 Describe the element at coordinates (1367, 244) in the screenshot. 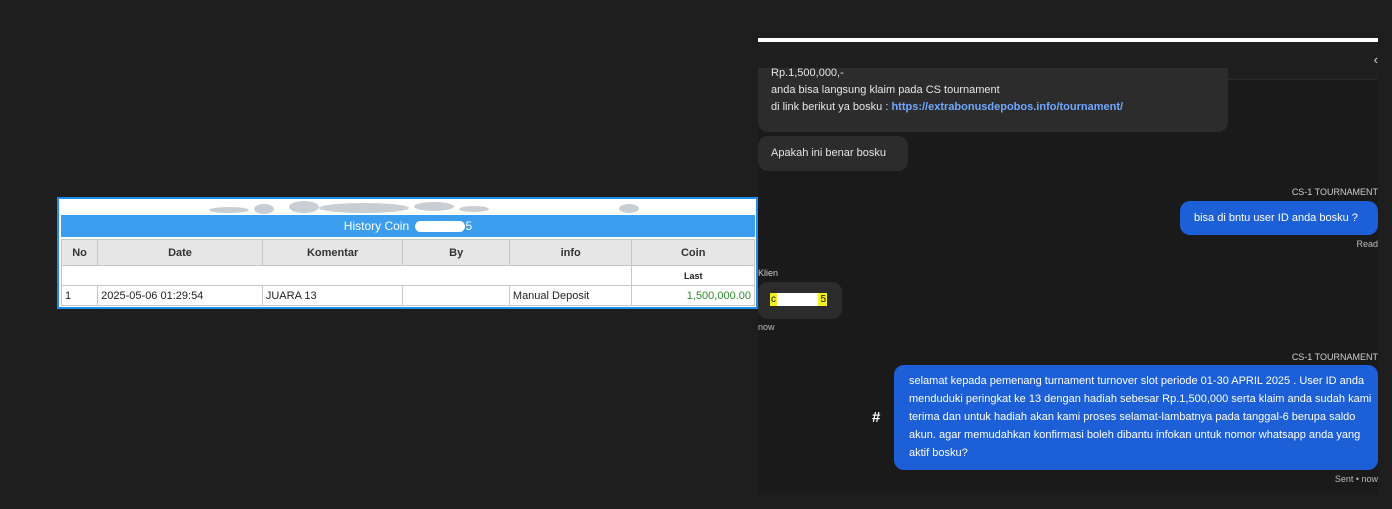

I see `read-receipt: Read` at that location.